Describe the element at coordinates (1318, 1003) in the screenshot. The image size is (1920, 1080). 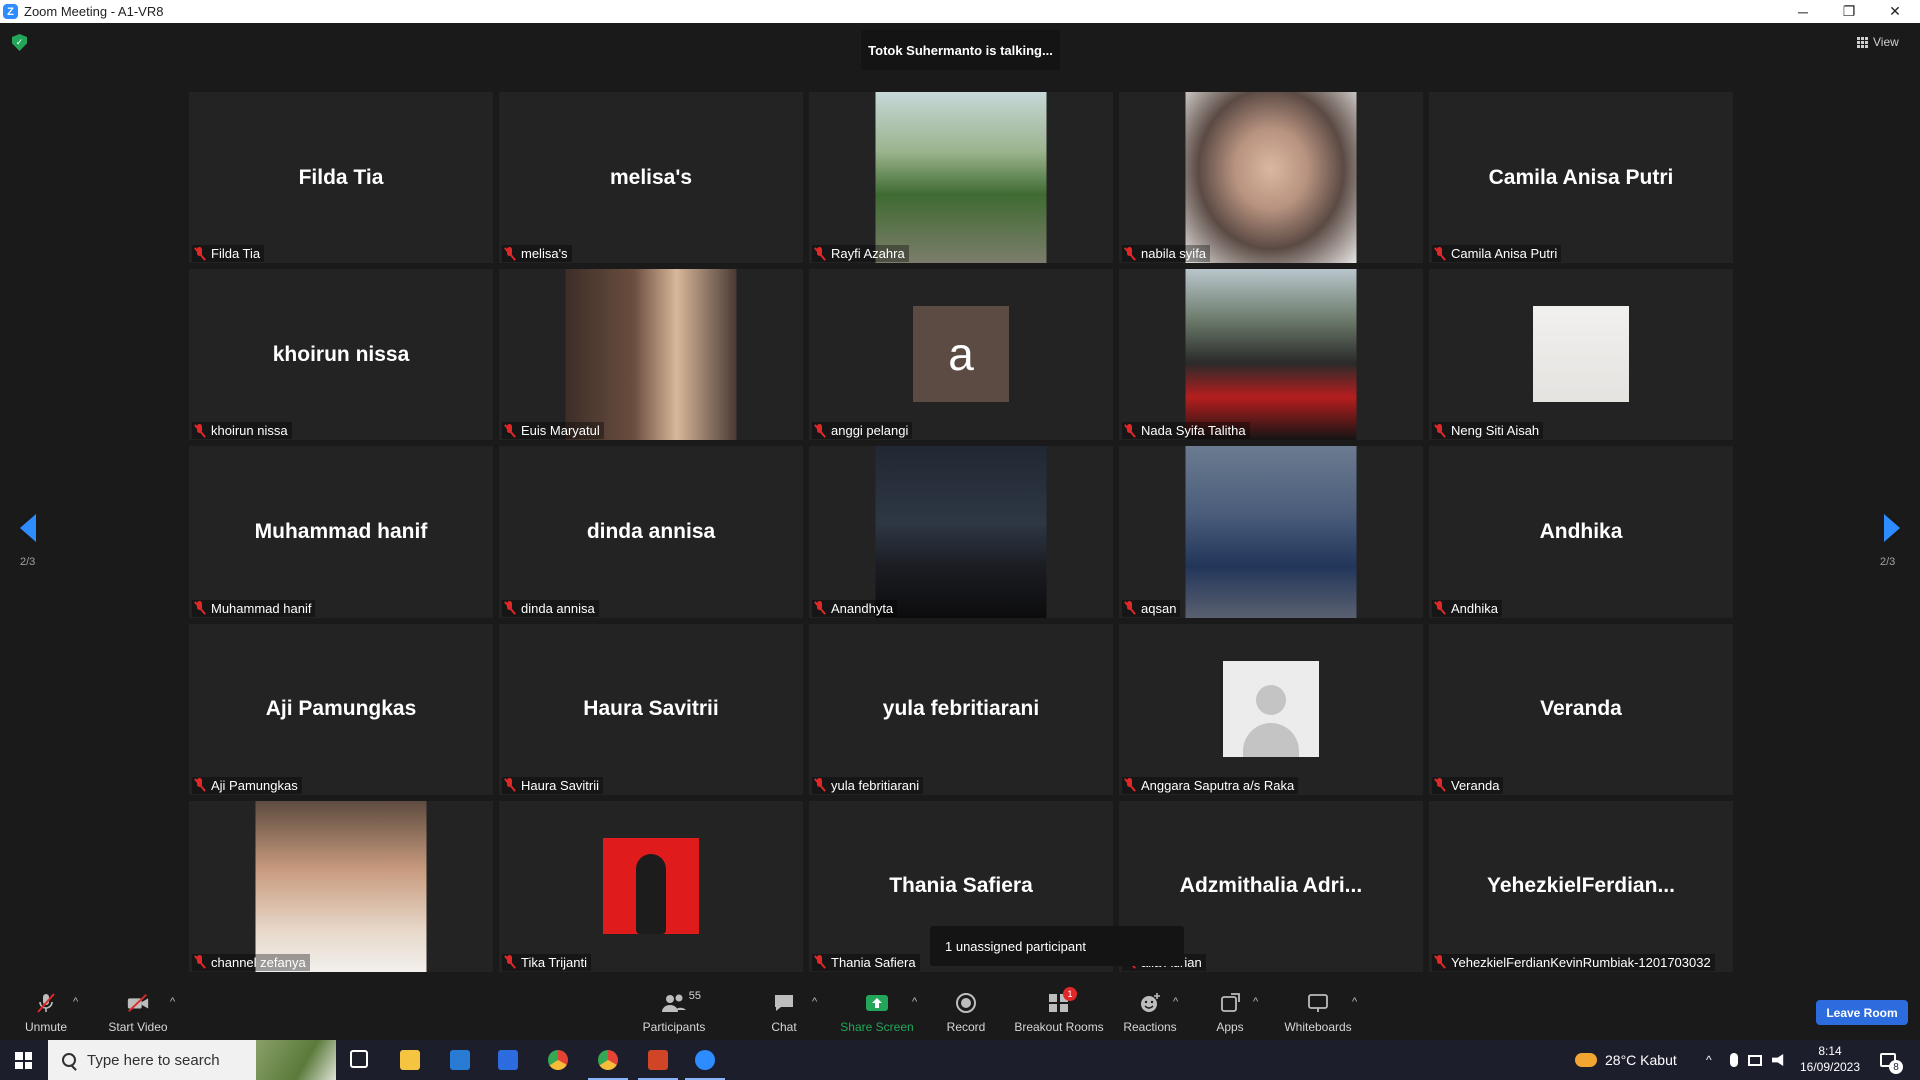
I see `whiteboard-icon` at that location.